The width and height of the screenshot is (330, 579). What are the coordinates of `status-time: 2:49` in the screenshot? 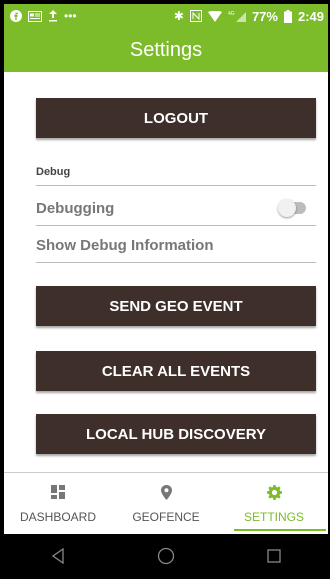 It's located at (310, 16).